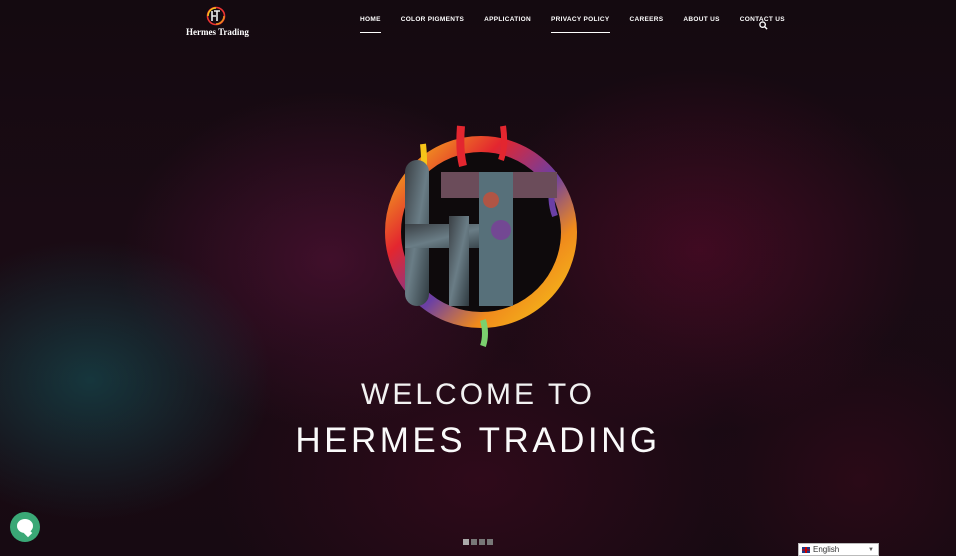 The height and width of the screenshot is (556, 956). Describe the element at coordinates (370, 24) in the screenshot. I see `nav-home: HOME` at that location.